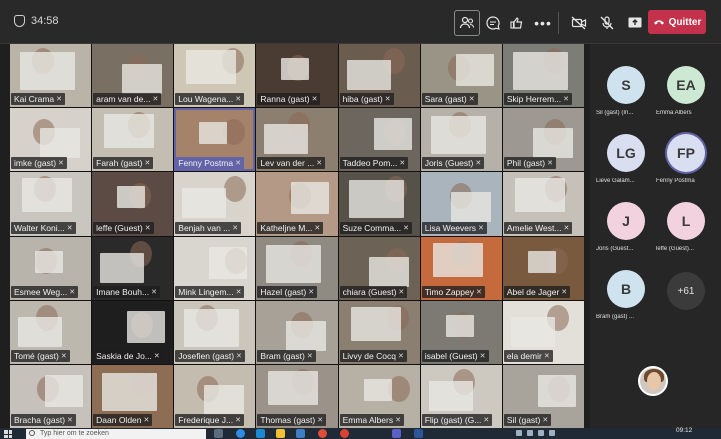 The image size is (721, 439). Describe the element at coordinates (686, 305) in the screenshot. I see `overflow-participants: +61` at that location.